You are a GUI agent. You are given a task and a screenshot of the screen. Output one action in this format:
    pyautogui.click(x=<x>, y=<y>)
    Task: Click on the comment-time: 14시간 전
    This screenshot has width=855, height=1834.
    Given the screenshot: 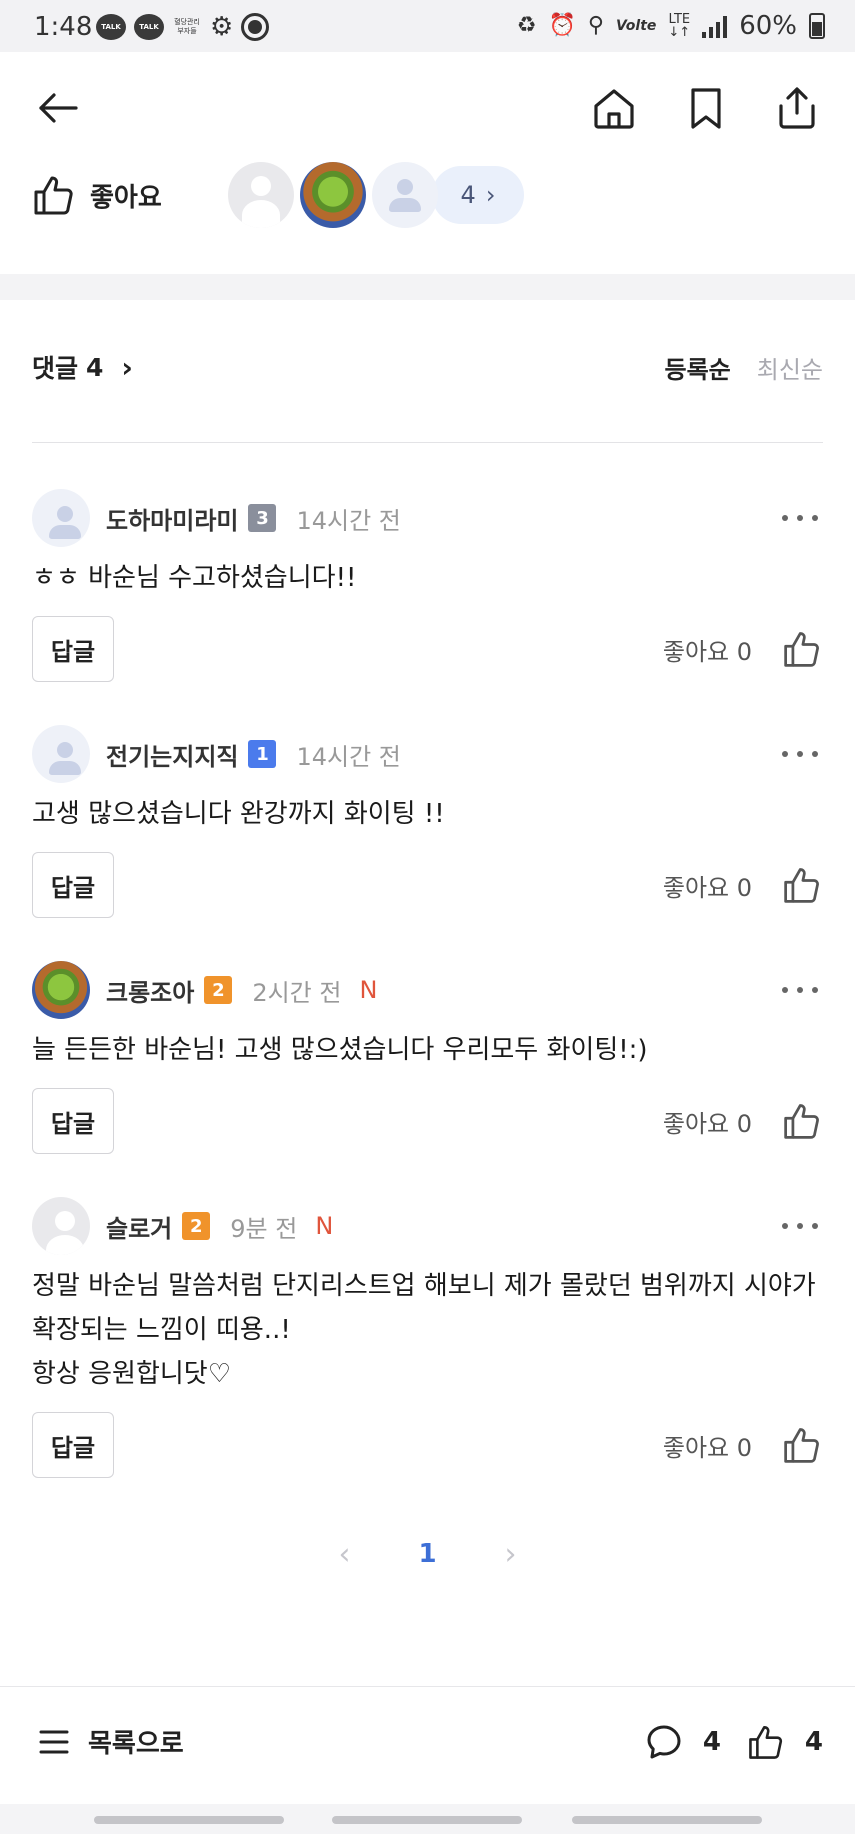 What is the action you would take?
    pyautogui.click(x=348, y=756)
    